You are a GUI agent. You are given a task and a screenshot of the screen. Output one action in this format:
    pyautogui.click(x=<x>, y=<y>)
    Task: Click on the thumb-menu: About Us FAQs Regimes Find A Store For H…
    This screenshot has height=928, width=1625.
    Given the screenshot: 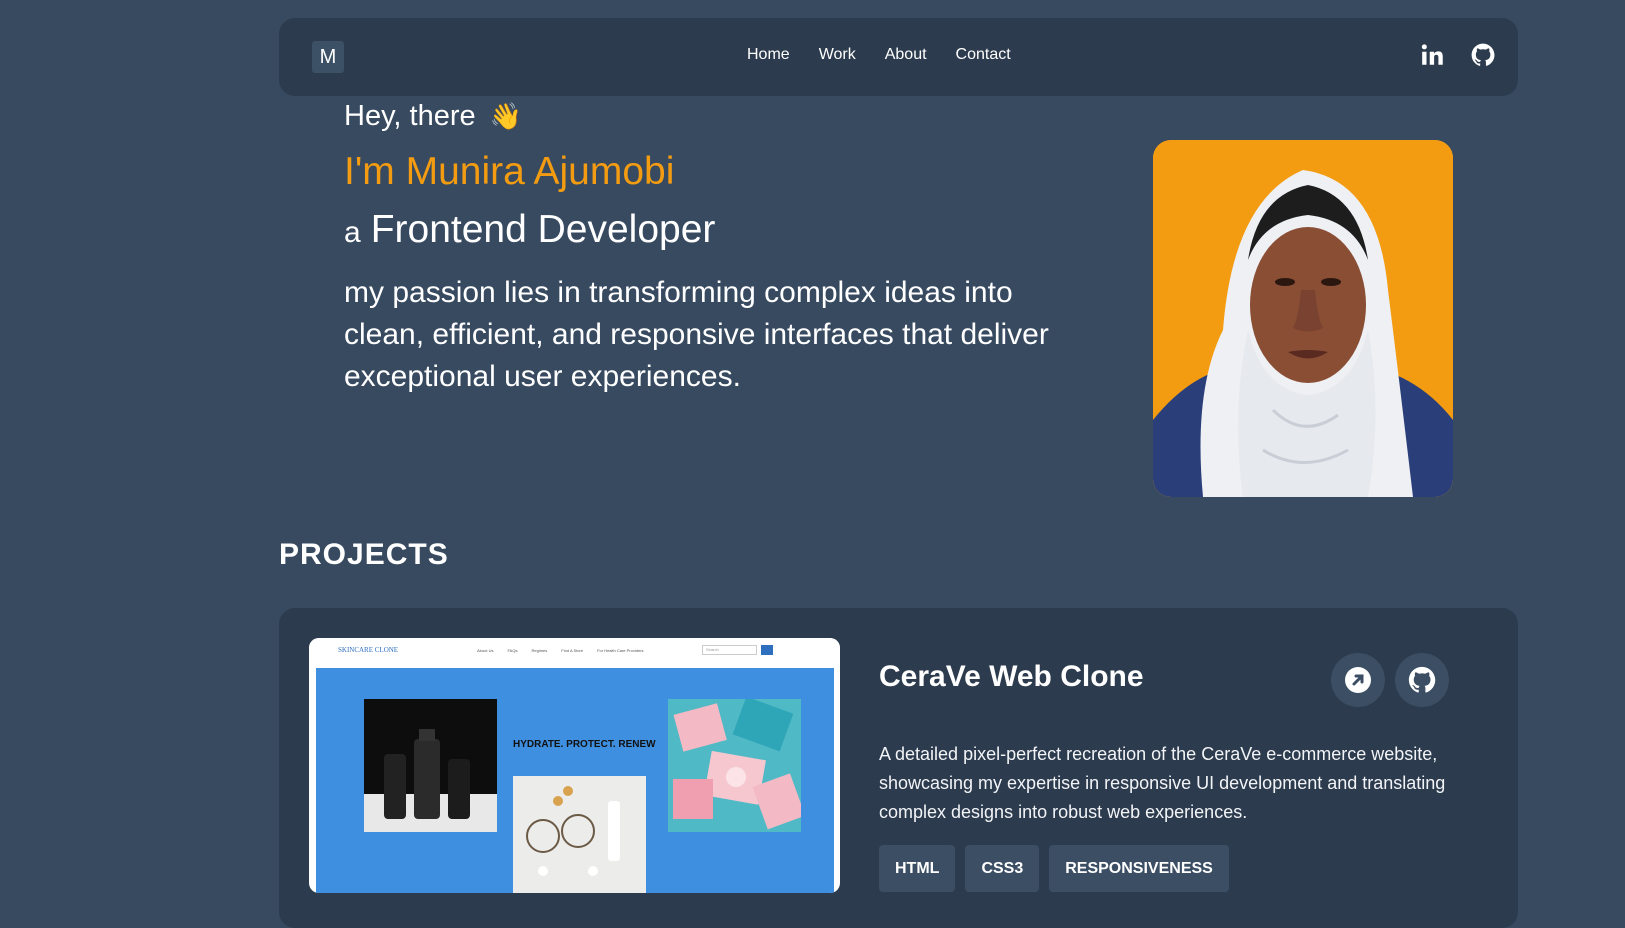 What is the action you would take?
    pyautogui.click(x=560, y=650)
    